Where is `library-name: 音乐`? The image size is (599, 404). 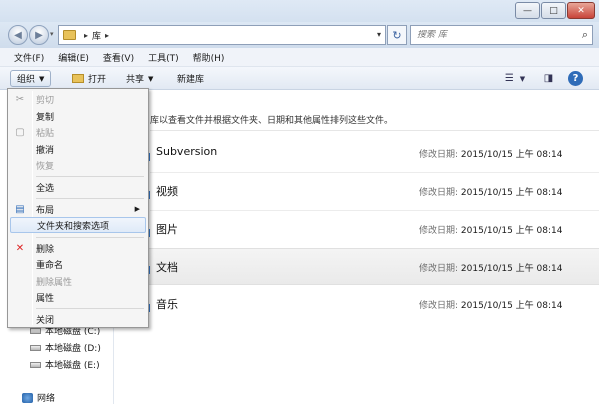 library-name: 音乐 is located at coordinates (167, 304).